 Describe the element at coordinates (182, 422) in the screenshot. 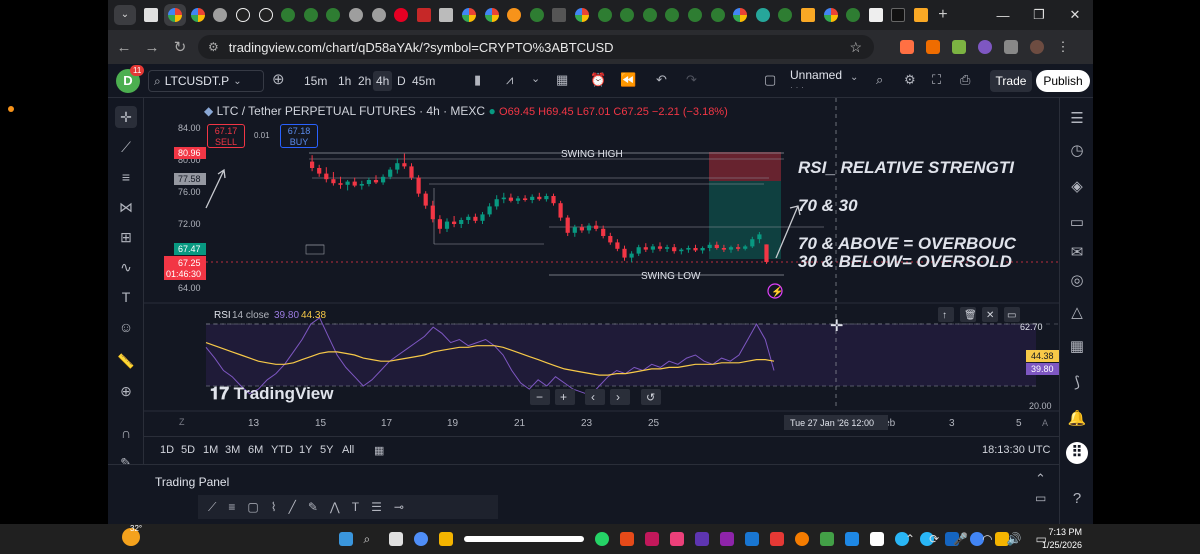

I see `timezone-z-icon: Z` at that location.